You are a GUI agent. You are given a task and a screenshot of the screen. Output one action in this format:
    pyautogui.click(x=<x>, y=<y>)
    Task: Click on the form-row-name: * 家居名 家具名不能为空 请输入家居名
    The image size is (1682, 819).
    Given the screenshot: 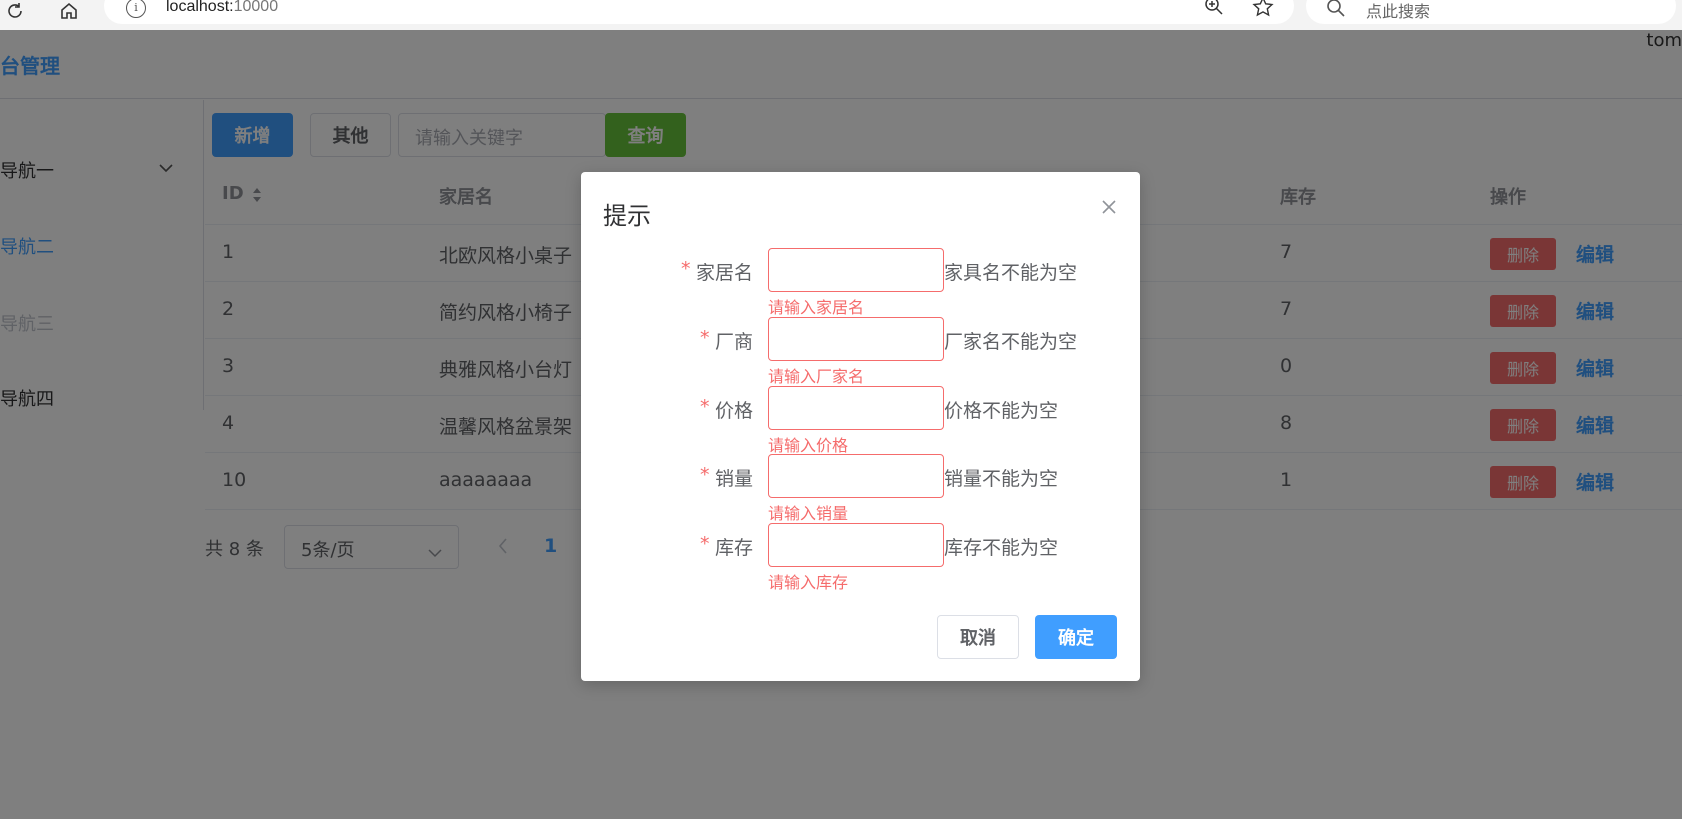 What is the action you would take?
    pyautogui.click(x=860, y=282)
    